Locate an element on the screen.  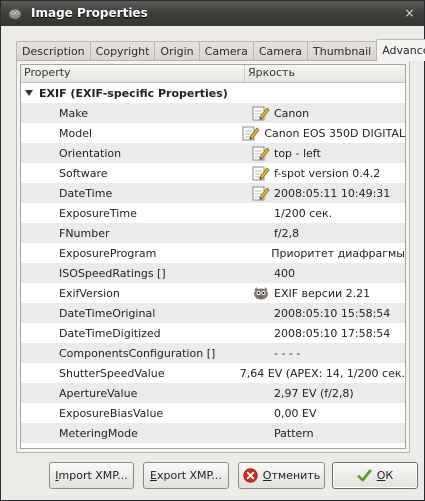
table-row: Orientation top - left is located at coordinates (213, 153).